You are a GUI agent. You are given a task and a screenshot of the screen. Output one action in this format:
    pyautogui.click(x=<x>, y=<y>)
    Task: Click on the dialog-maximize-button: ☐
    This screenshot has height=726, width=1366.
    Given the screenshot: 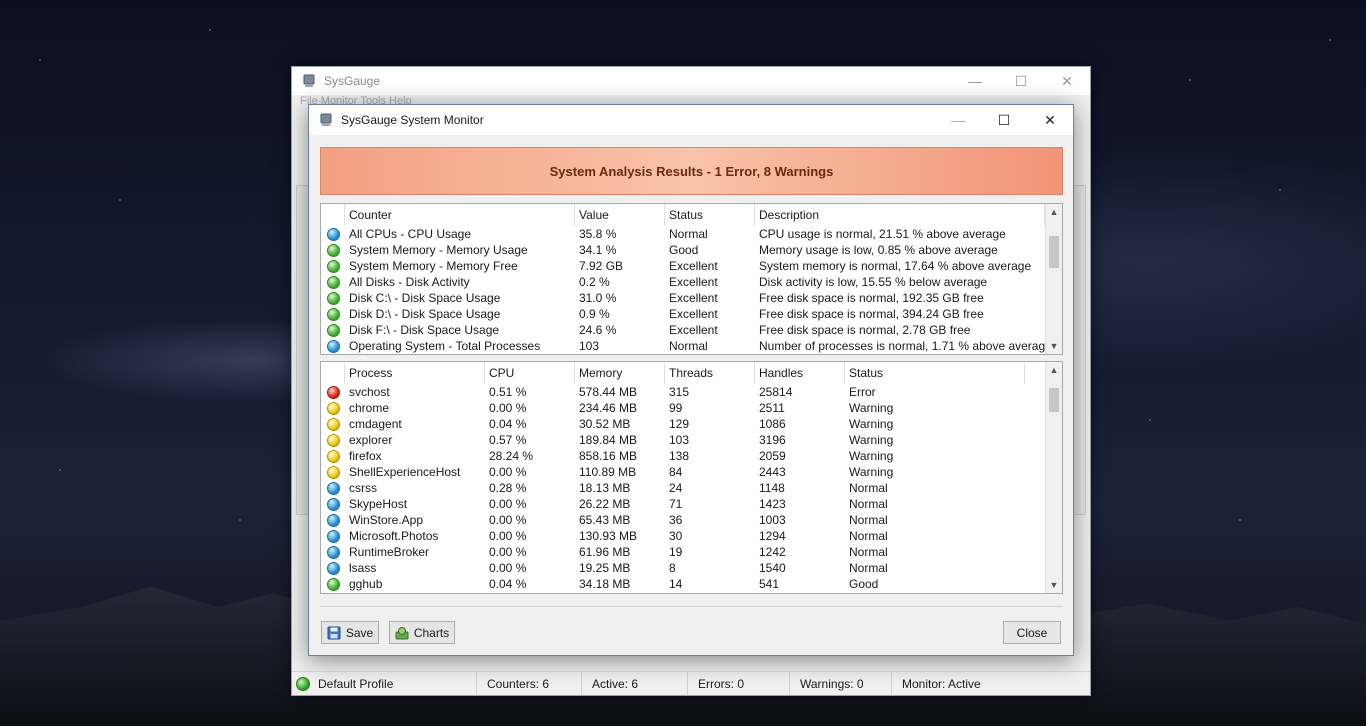 What is the action you would take?
    pyautogui.click(x=1004, y=120)
    